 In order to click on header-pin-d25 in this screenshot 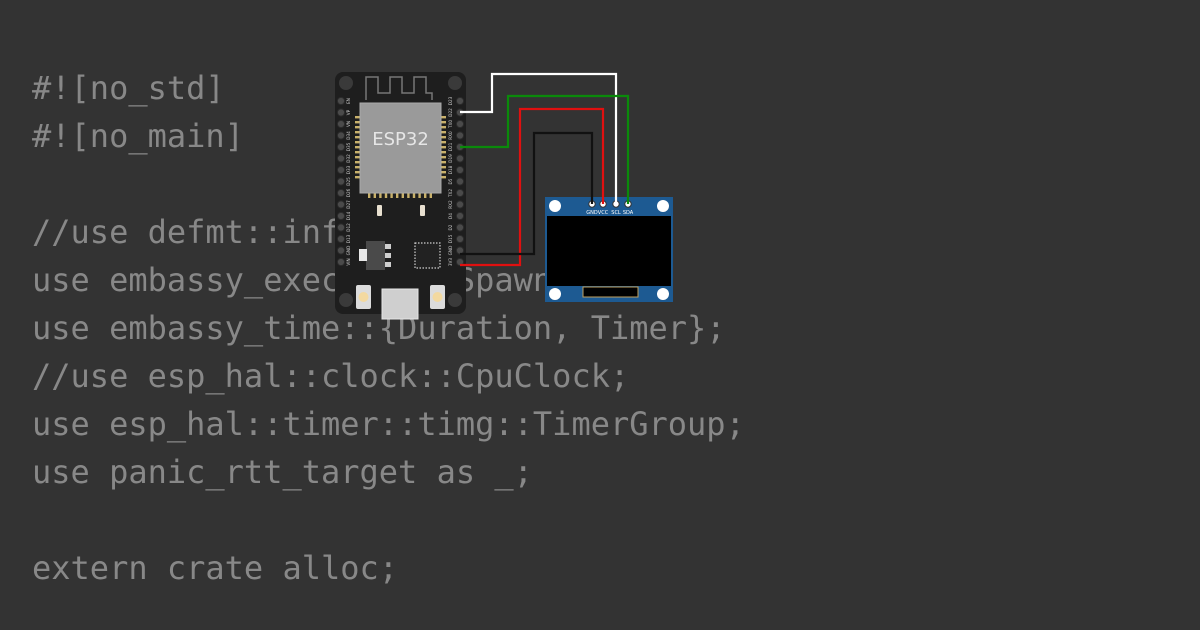, I will do `click(341, 181)`.